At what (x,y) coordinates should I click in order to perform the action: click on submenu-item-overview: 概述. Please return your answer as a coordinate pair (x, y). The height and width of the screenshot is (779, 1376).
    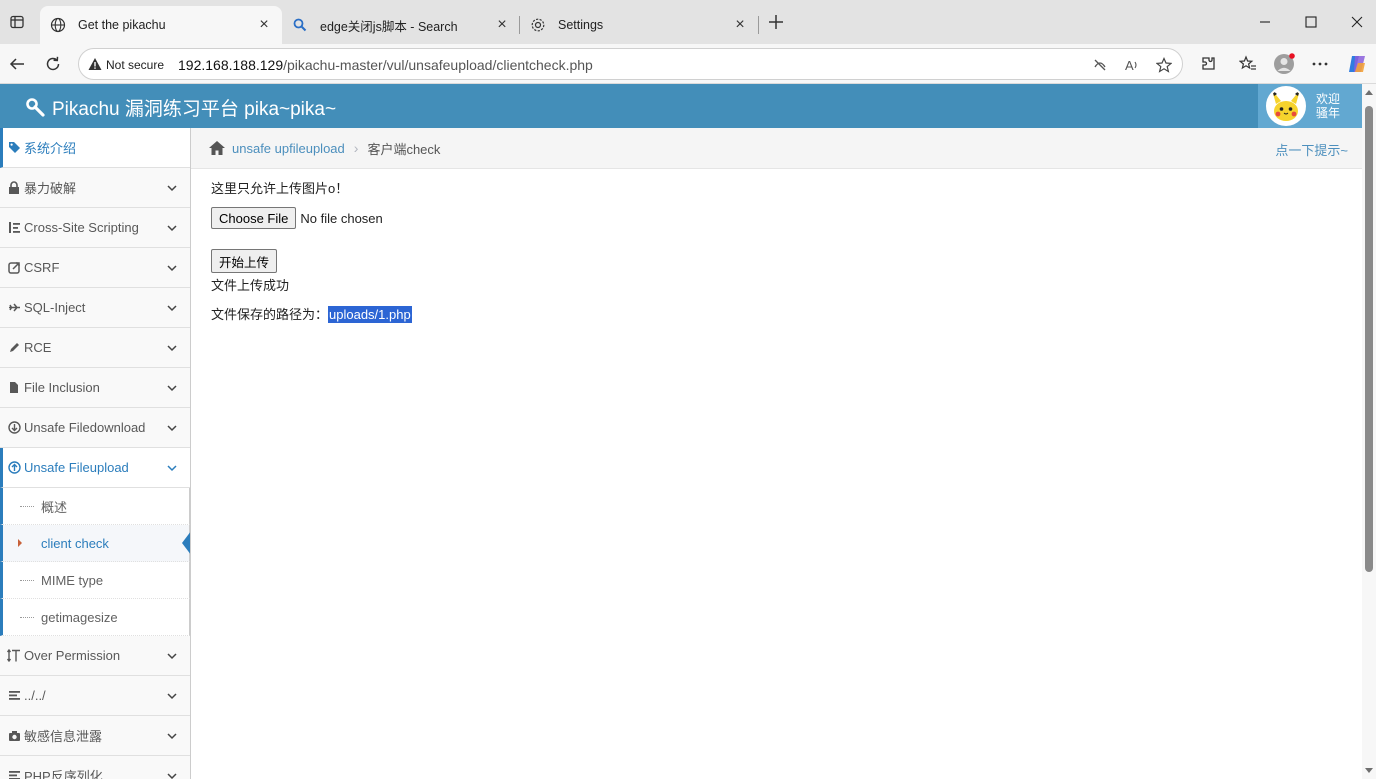
    Looking at the image, I should click on (95, 506).